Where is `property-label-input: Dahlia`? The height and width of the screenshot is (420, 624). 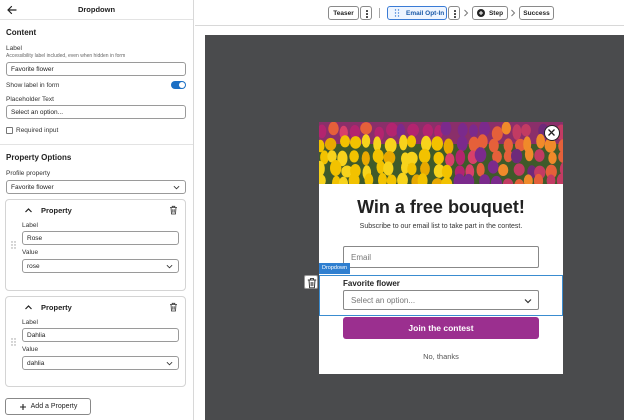
property-label-input: Dahlia is located at coordinates (100, 335).